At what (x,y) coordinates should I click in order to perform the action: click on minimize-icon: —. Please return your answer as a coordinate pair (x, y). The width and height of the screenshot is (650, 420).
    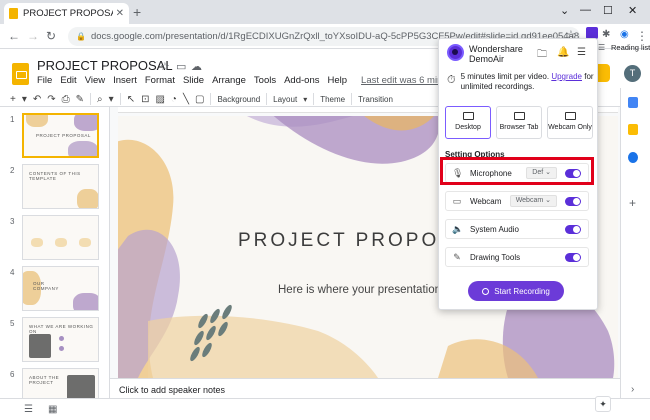
    Looking at the image, I should click on (585, 10).